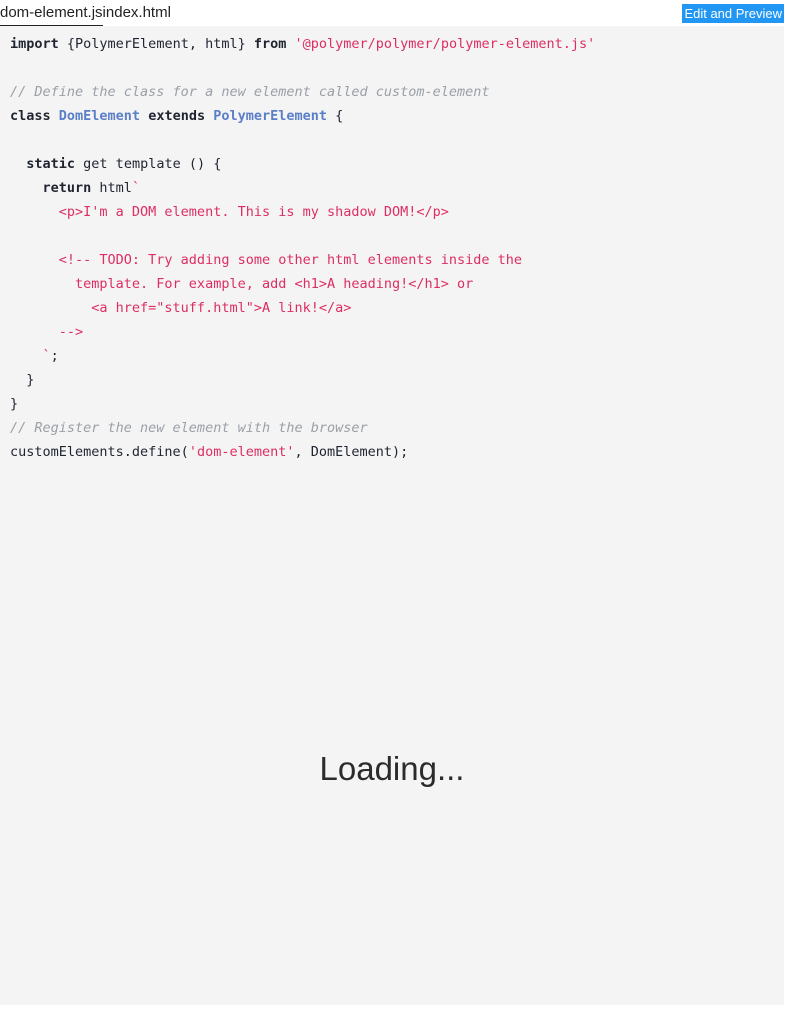 The width and height of the screenshot is (809, 1015). Describe the element at coordinates (47, 332) in the screenshot. I see `code-token: -->` at that location.